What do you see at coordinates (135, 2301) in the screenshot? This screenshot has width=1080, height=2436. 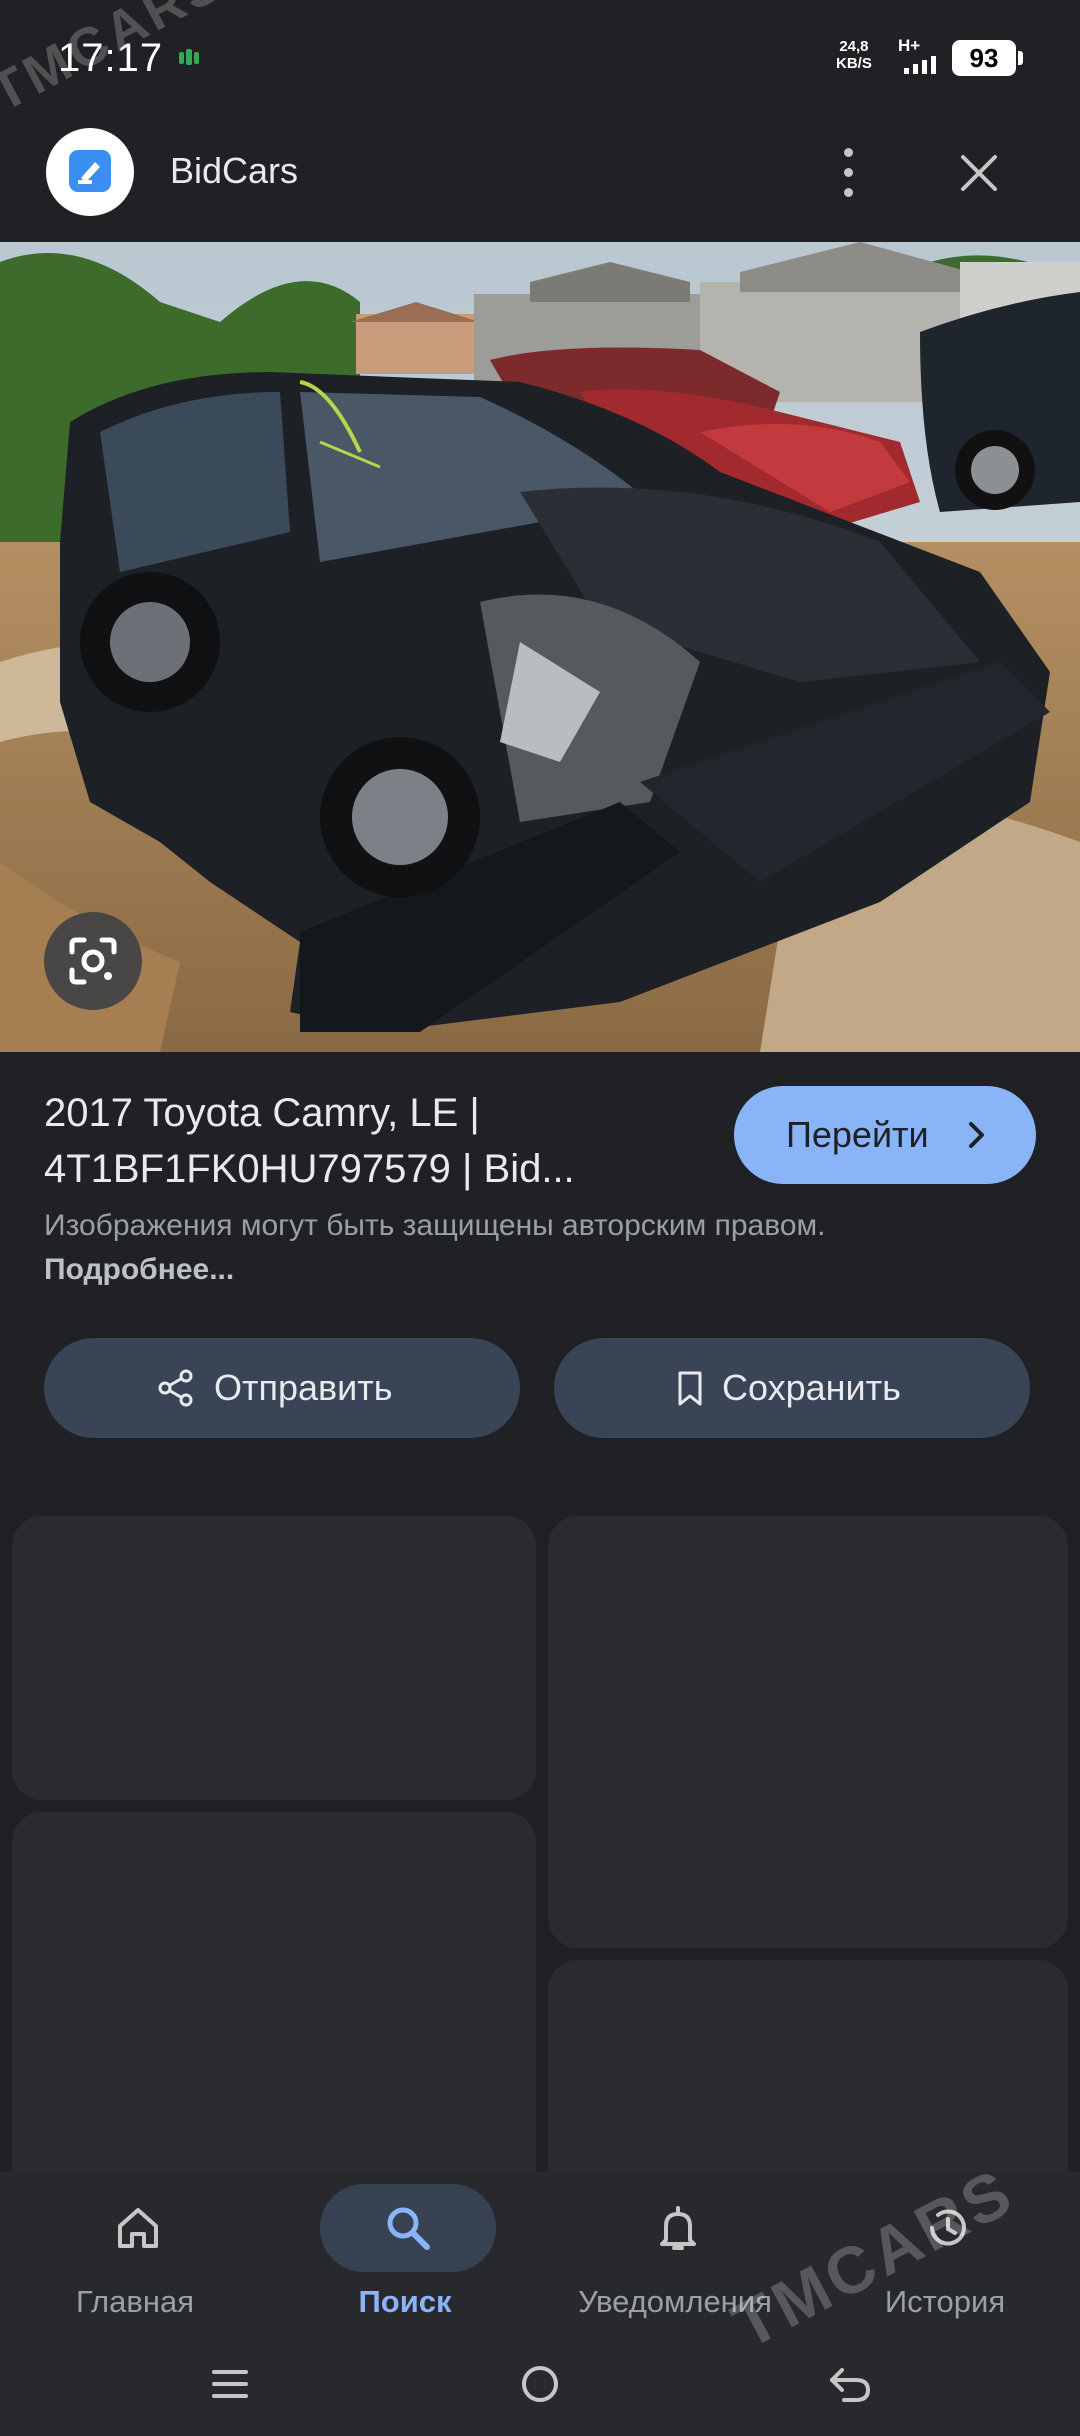 I see `nav-label-home: Главная` at bounding box center [135, 2301].